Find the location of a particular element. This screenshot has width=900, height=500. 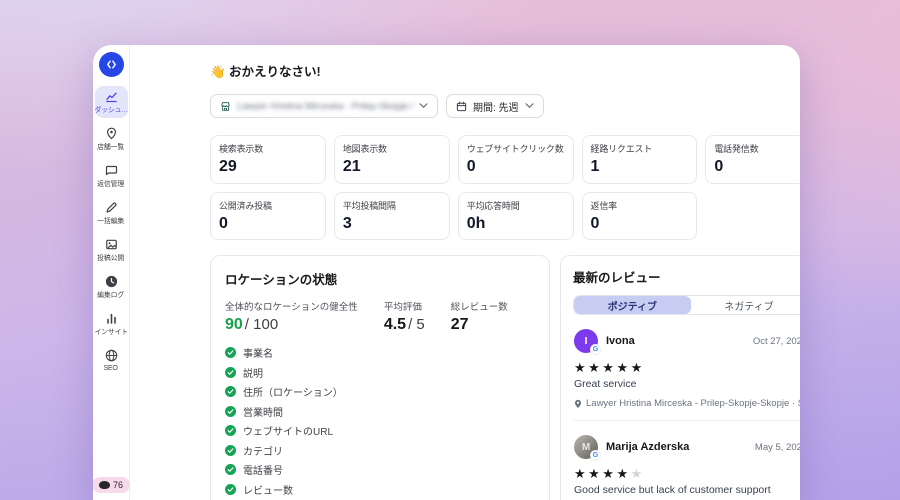

check-item-website-url: ウェブサイトのURL is located at coordinates (380, 430).